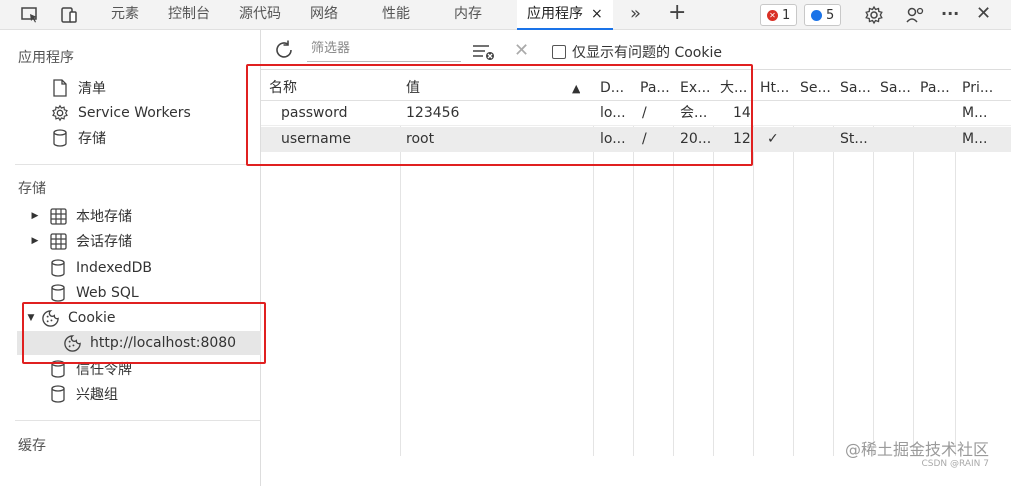 Image resolution: width=1011 pixels, height=486 pixels. I want to click on sidebar-item-service-workers: Service Workers, so click(120, 113).